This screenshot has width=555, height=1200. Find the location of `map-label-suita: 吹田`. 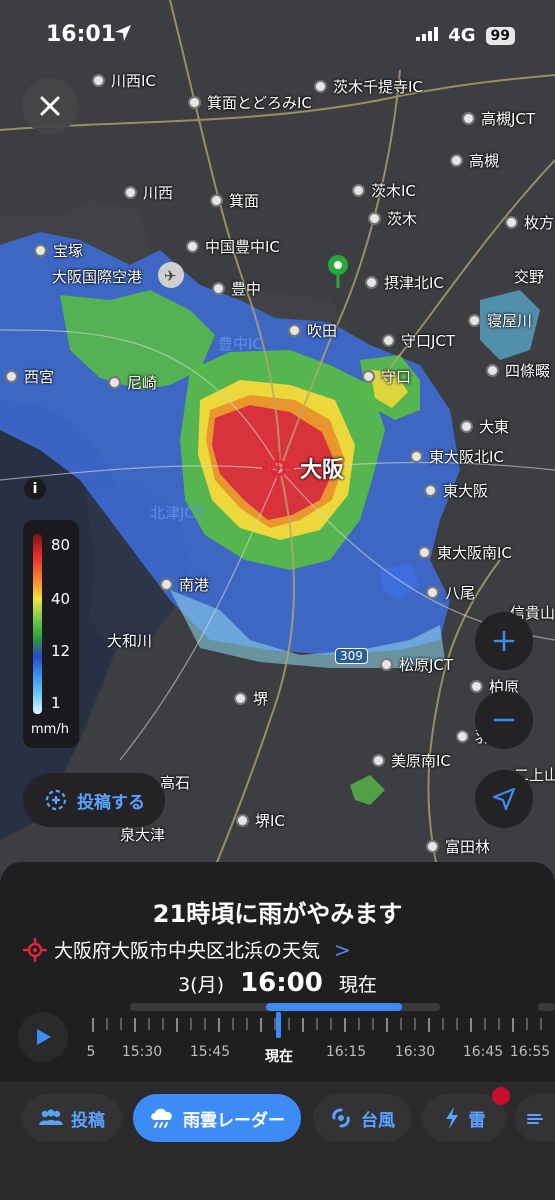

map-label-suita: 吹田 is located at coordinates (312, 330).